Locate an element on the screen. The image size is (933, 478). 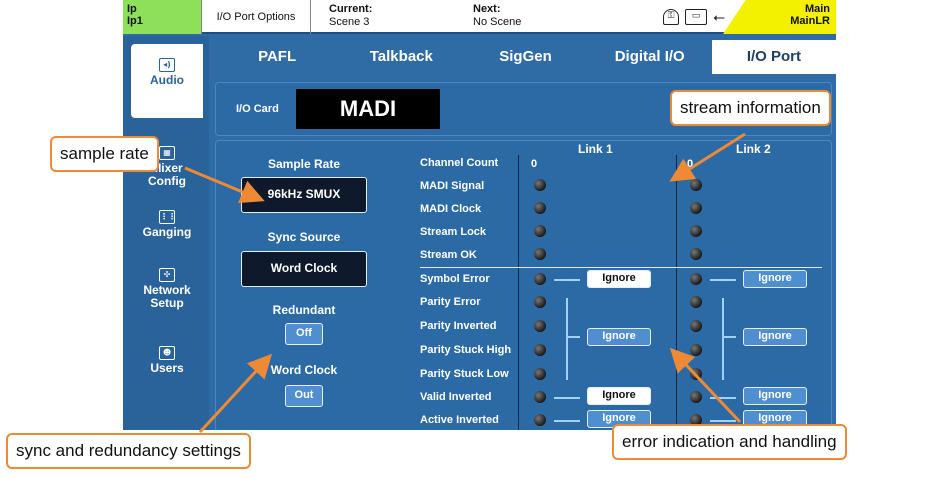
callout-error-handling: error indication and handling is located at coordinates (729, 442).